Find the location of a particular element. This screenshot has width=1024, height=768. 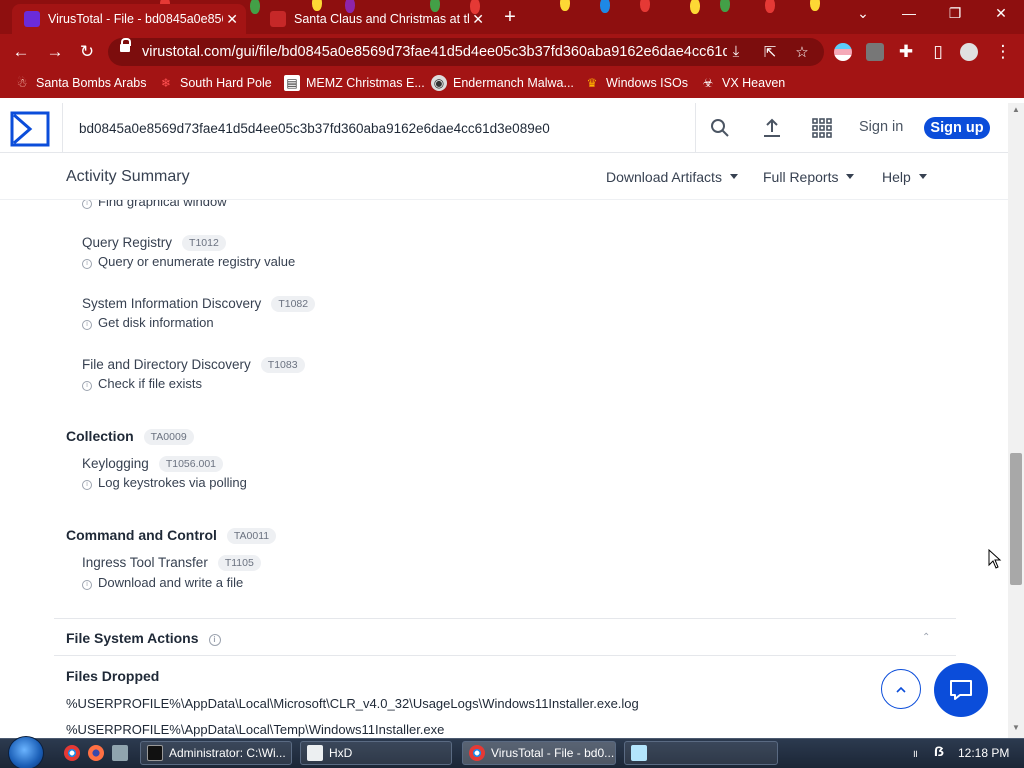

tray-app-icon: ẞ is located at coordinates (943, 752).